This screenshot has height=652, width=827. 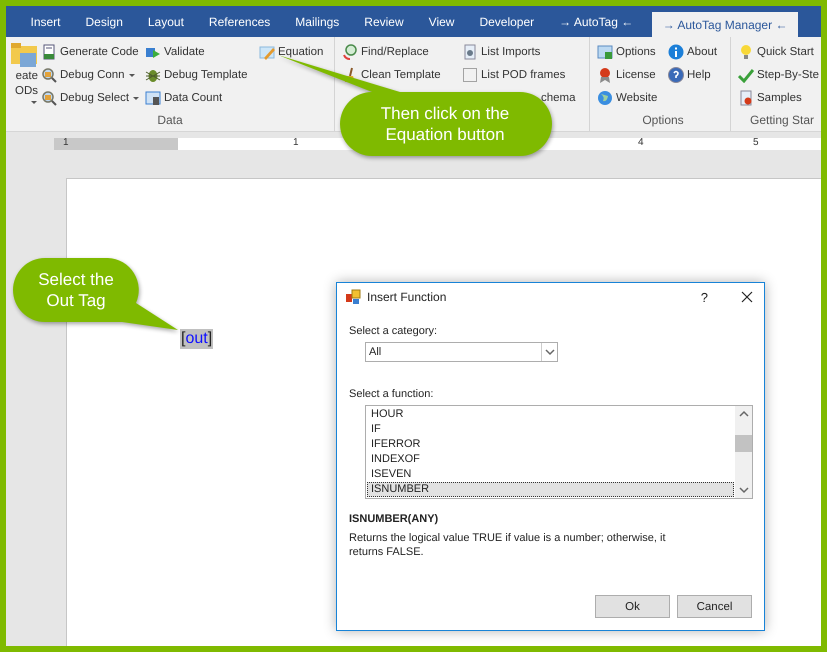 What do you see at coordinates (627, 98) in the screenshot?
I see `ribbon-button: Website` at bounding box center [627, 98].